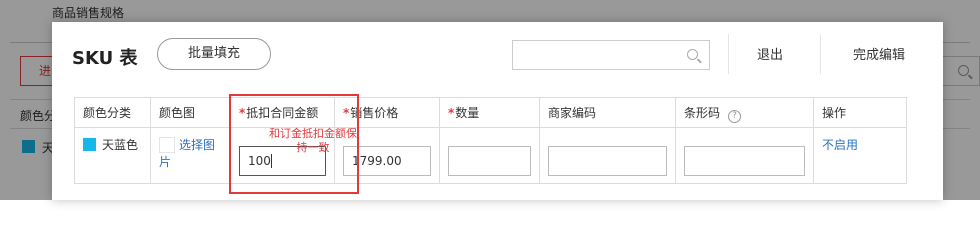 This screenshot has height=240, width=980. Describe the element at coordinates (692, 54) in the screenshot. I see `search-icon` at that location.